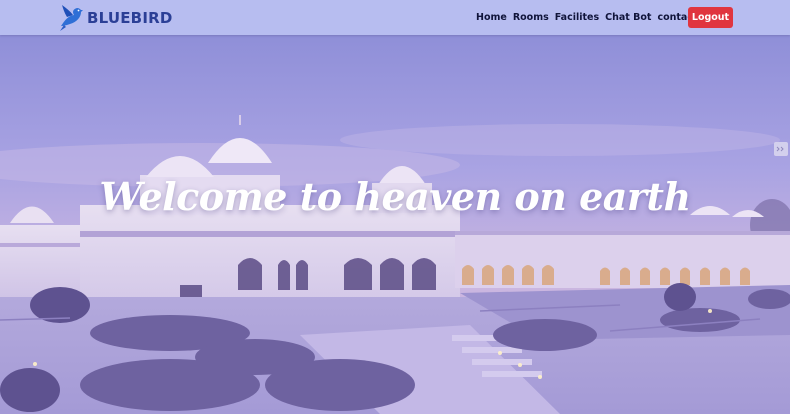 The width and height of the screenshot is (790, 414). I want to click on nav-link-rooms: Rooms, so click(531, 17).